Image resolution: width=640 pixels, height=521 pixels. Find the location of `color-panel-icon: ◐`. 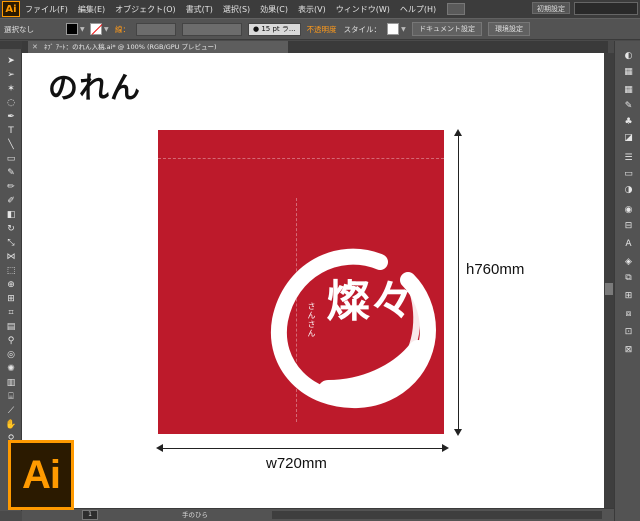

color-panel-icon: ◐ is located at coordinates (628, 56).